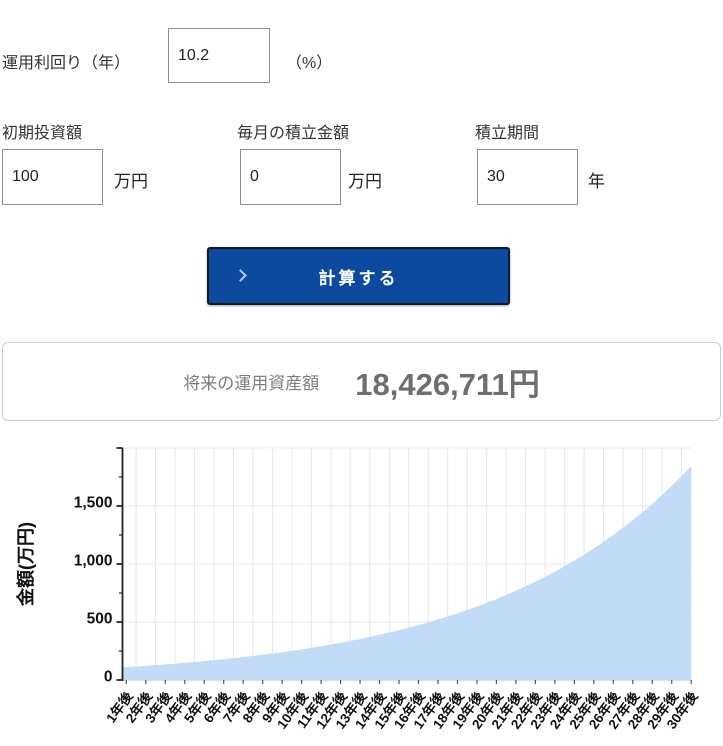 This screenshot has height=746, width=723. I want to click on y-tick-label: 1,500, so click(93, 503).